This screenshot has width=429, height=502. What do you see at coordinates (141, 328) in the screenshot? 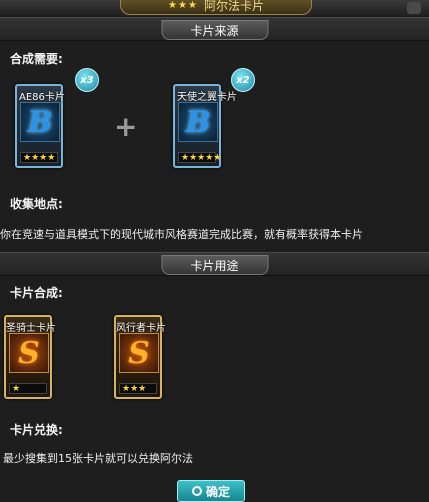
I see `card-name: 风行者卡片` at bounding box center [141, 328].